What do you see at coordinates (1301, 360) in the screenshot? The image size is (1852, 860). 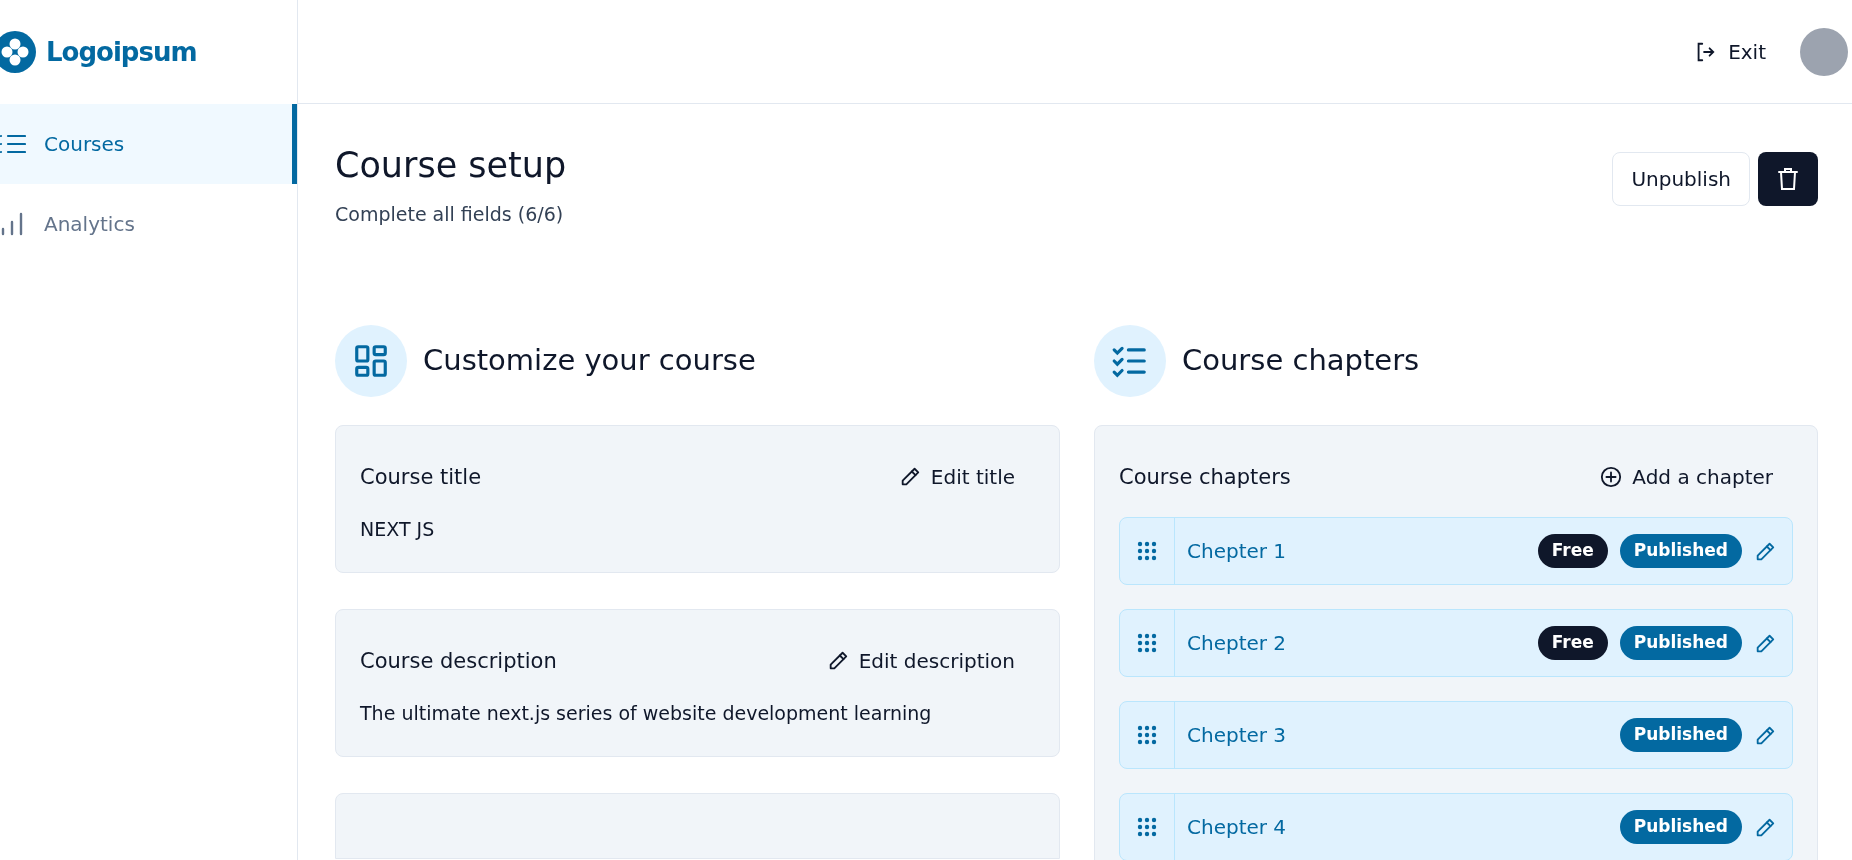 I see `section-heading: Course chapters` at bounding box center [1301, 360].